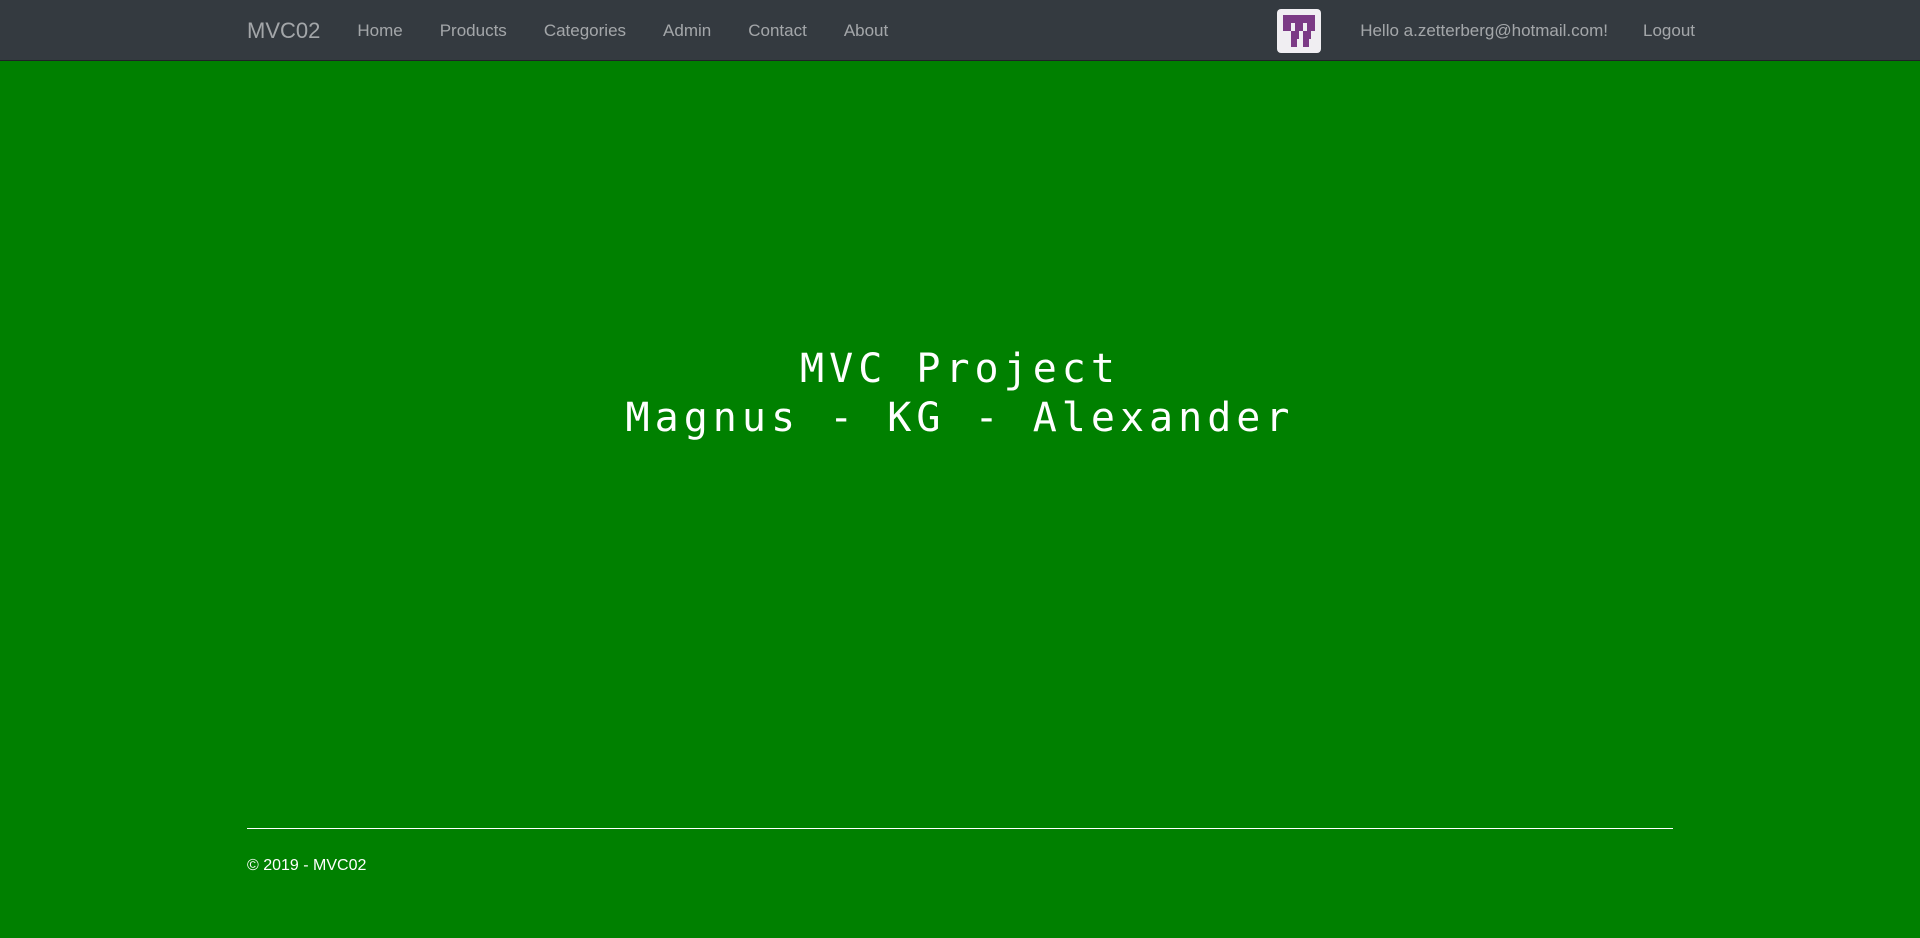 This screenshot has width=1920, height=938. I want to click on hero-heading: MVC Project Magnus - KG - Alexander, so click(960, 394).